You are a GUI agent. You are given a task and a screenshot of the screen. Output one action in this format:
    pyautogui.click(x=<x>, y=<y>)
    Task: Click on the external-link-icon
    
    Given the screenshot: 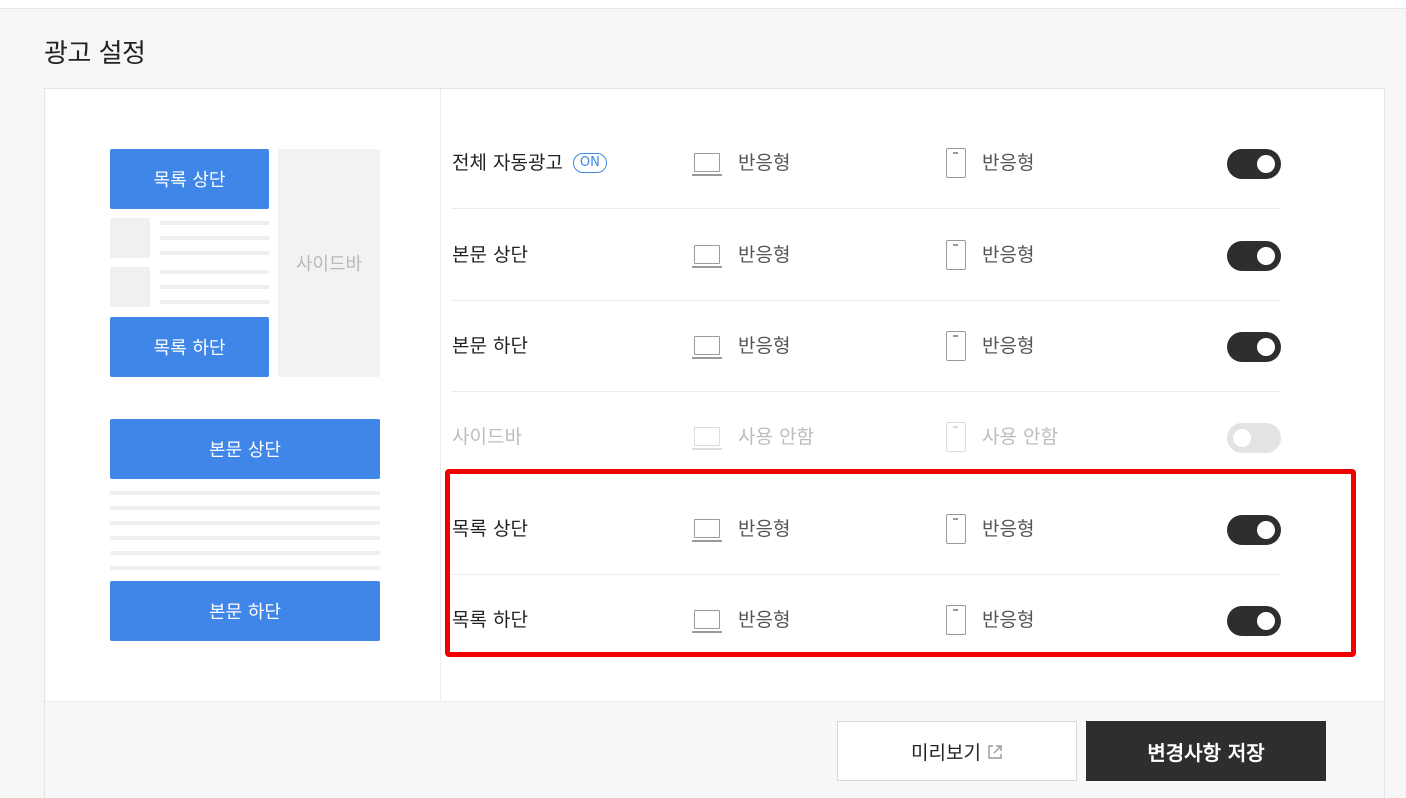 What is the action you would take?
    pyautogui.click(x=995, y=751)
    